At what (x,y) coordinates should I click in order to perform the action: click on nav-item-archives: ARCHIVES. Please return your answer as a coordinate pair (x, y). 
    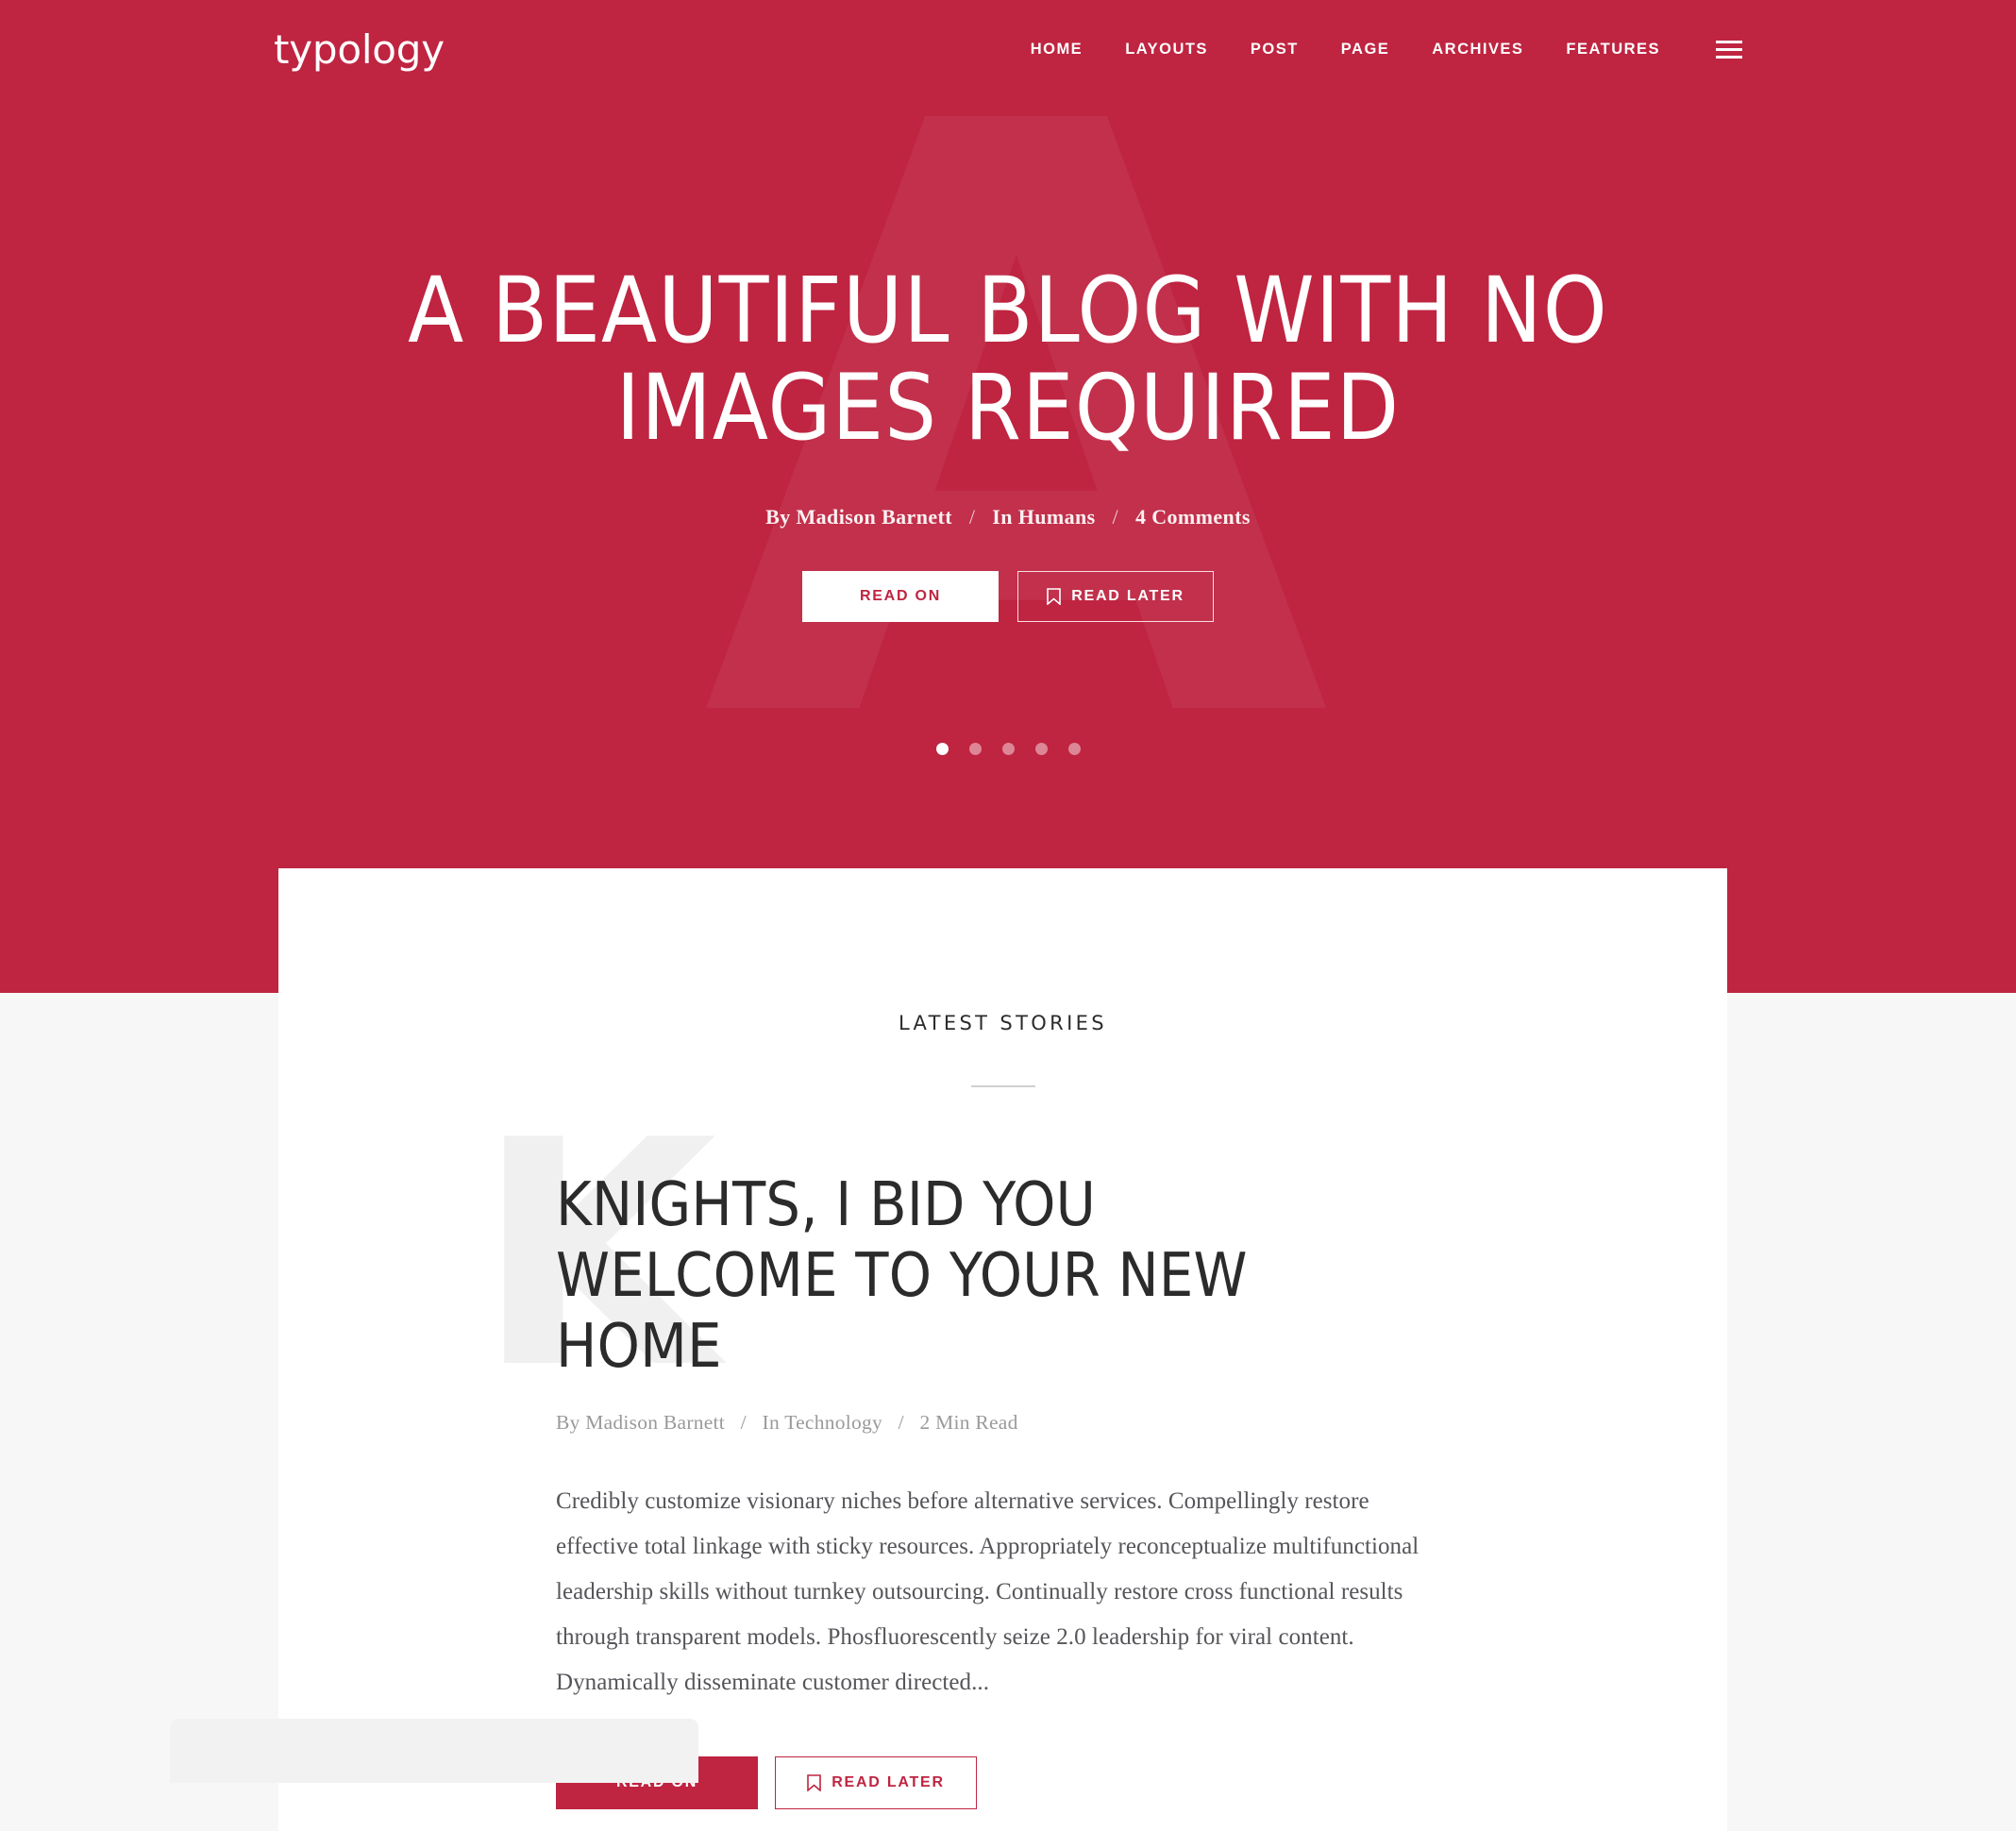
    Looking at the image, I should click on (1477, 50).